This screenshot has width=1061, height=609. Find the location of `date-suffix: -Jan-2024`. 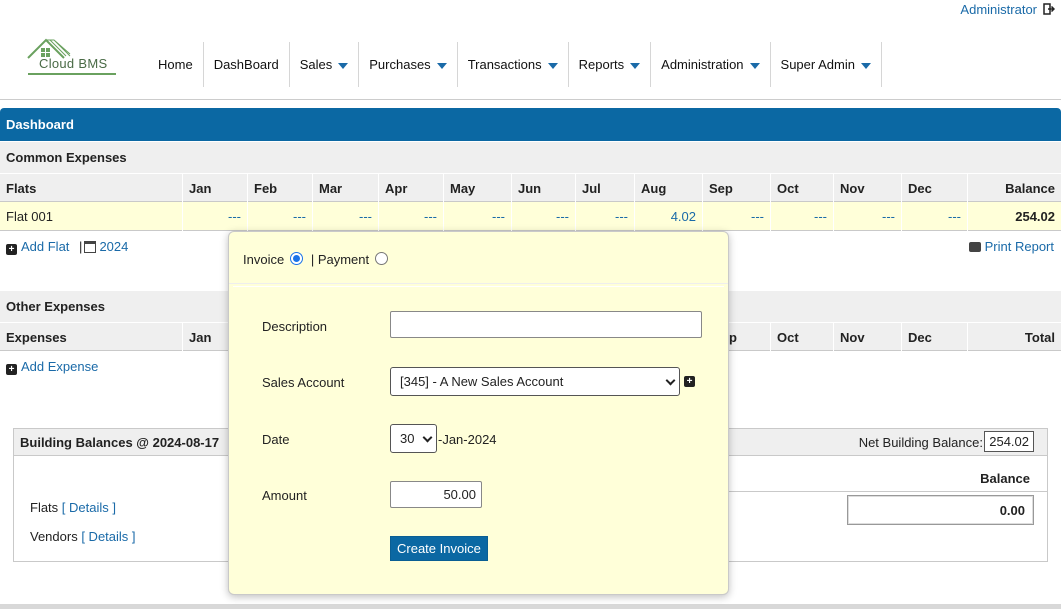

date-suffix: -Jan-2024 is located at coordinates (467, 439).